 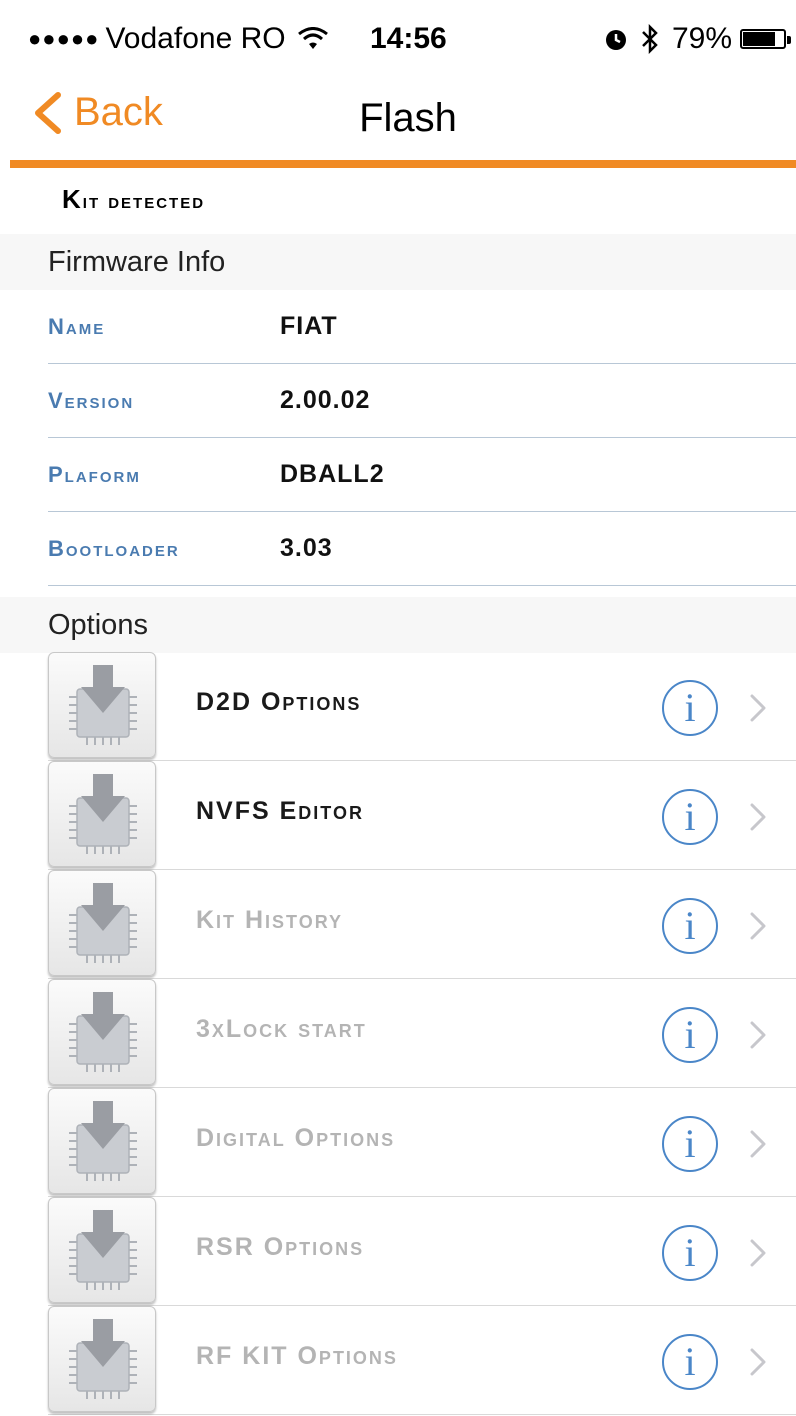 What do you see at coordinates (403, 164) in the screenshot?
I see `nav-divider` at bounding box center [403, 164].